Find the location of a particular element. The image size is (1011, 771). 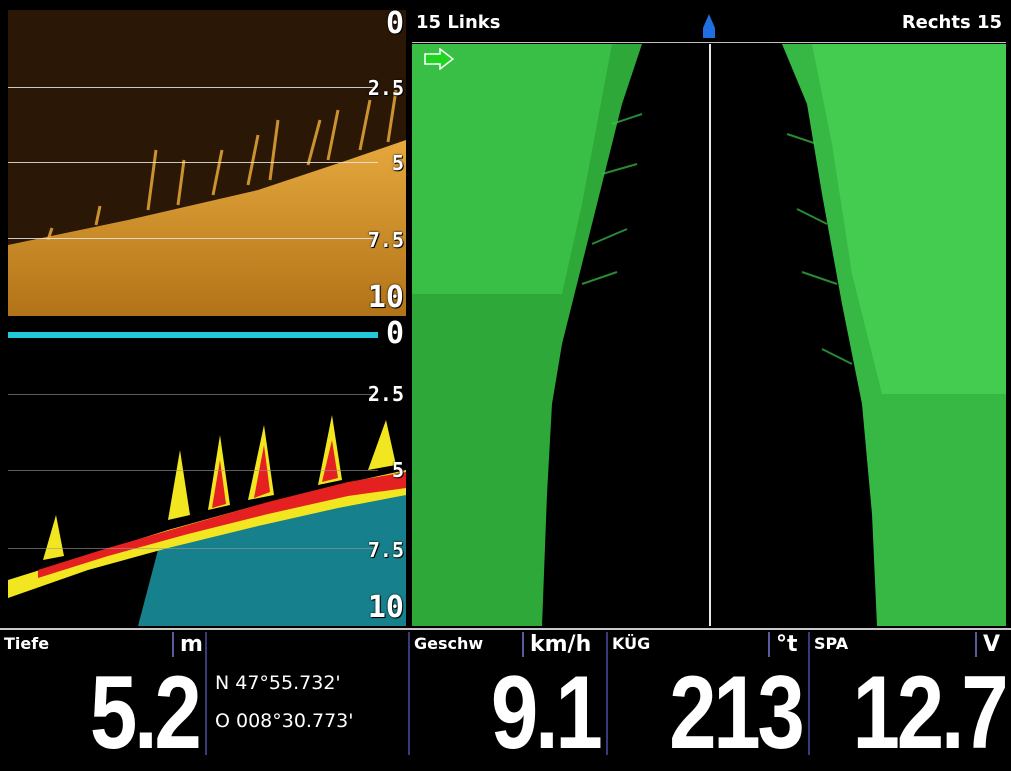

boat-icon is located at coordinates (709, 26).